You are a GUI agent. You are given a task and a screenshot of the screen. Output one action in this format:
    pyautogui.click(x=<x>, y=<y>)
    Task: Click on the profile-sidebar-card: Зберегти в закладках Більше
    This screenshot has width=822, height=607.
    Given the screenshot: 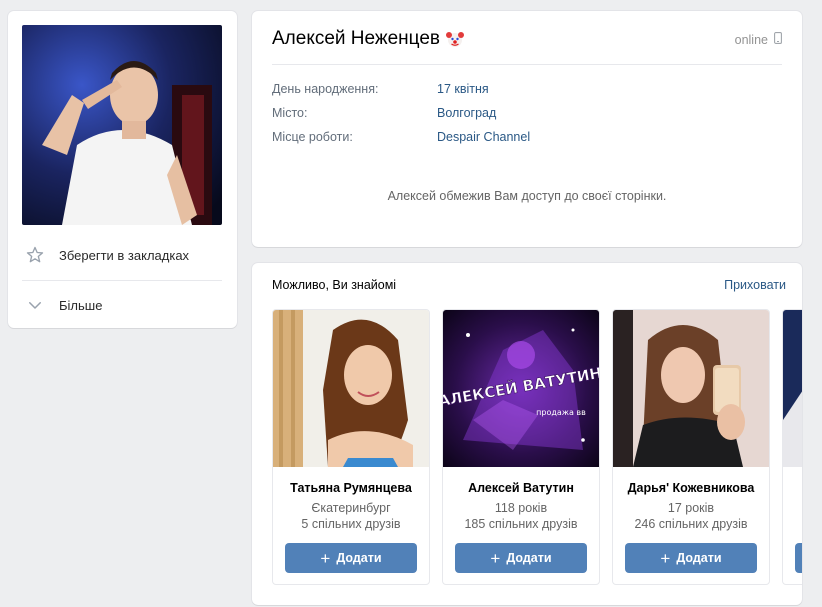 What is the action you would take?
    pyautogui.click(x=122, y=169)
    